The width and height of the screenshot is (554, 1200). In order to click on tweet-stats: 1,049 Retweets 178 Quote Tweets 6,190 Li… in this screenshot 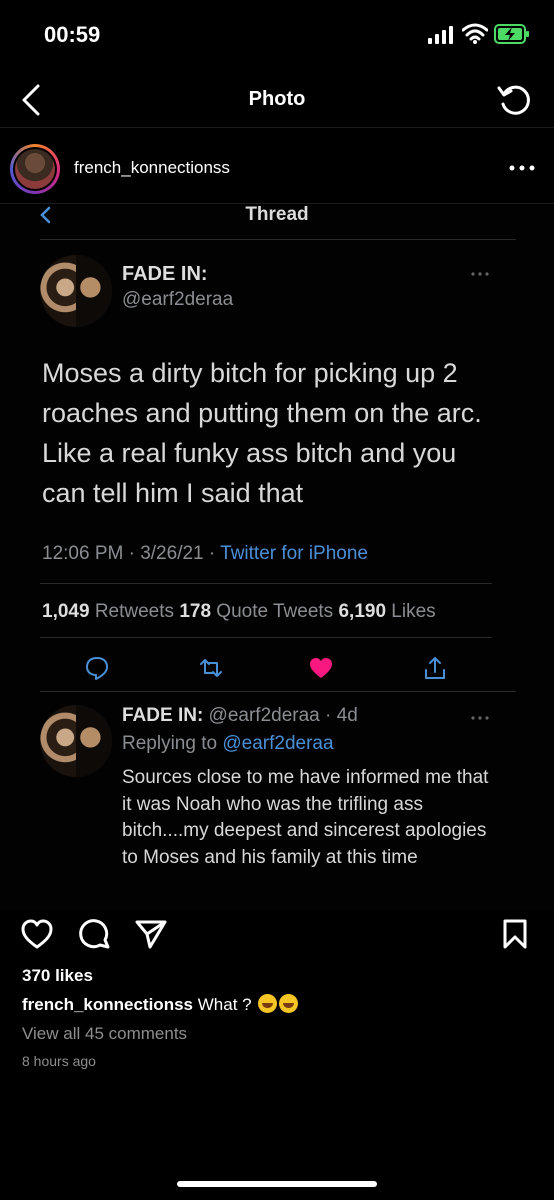, I will do `click(239, 612)`.